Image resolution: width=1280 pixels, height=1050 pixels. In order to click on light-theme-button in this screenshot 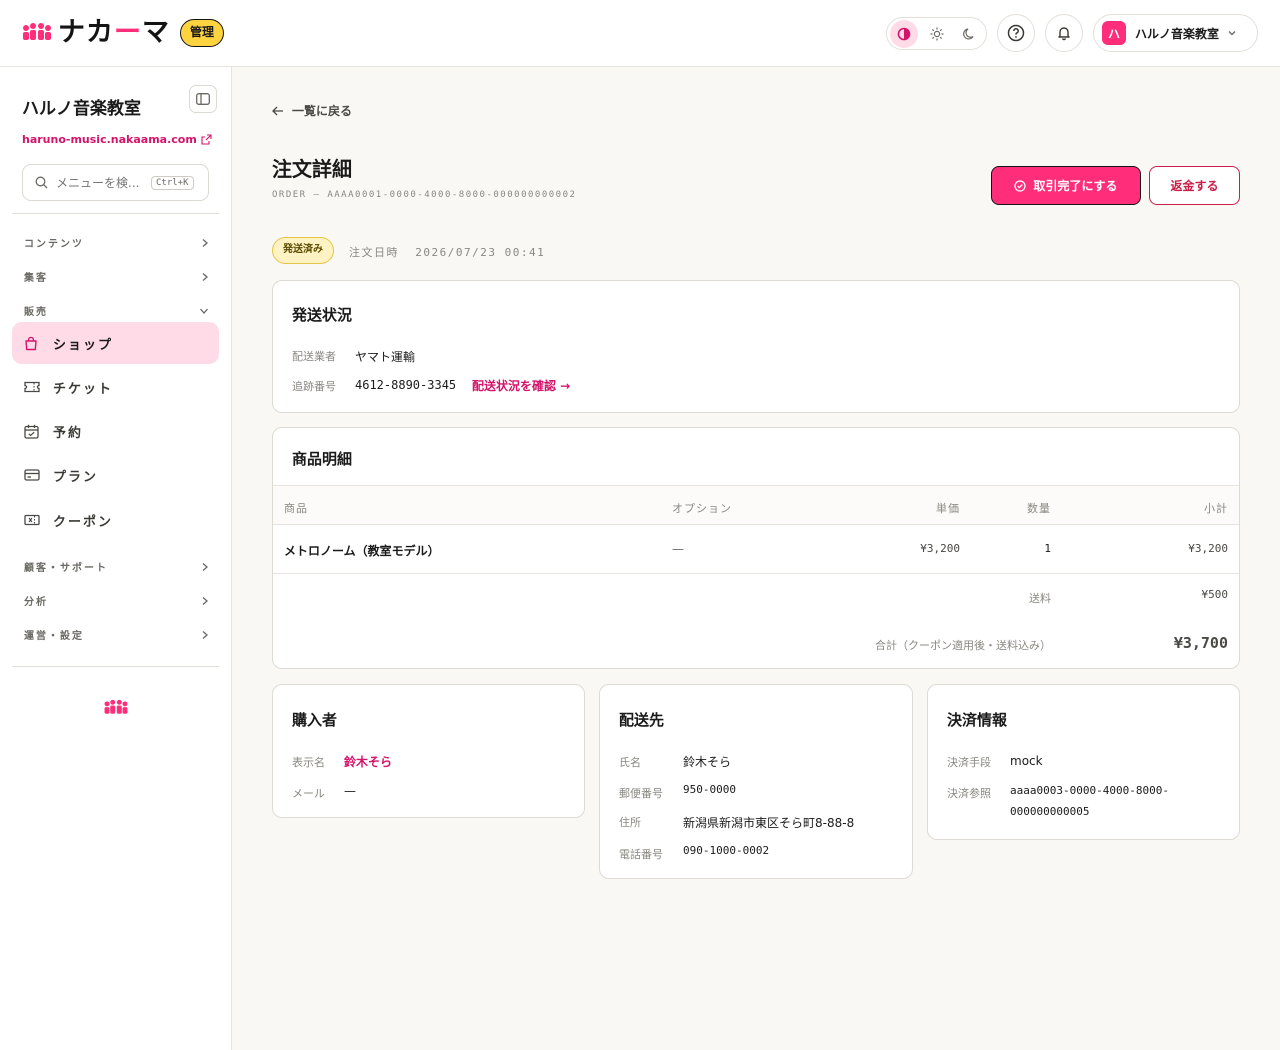, I will do `click(937, 34)`.